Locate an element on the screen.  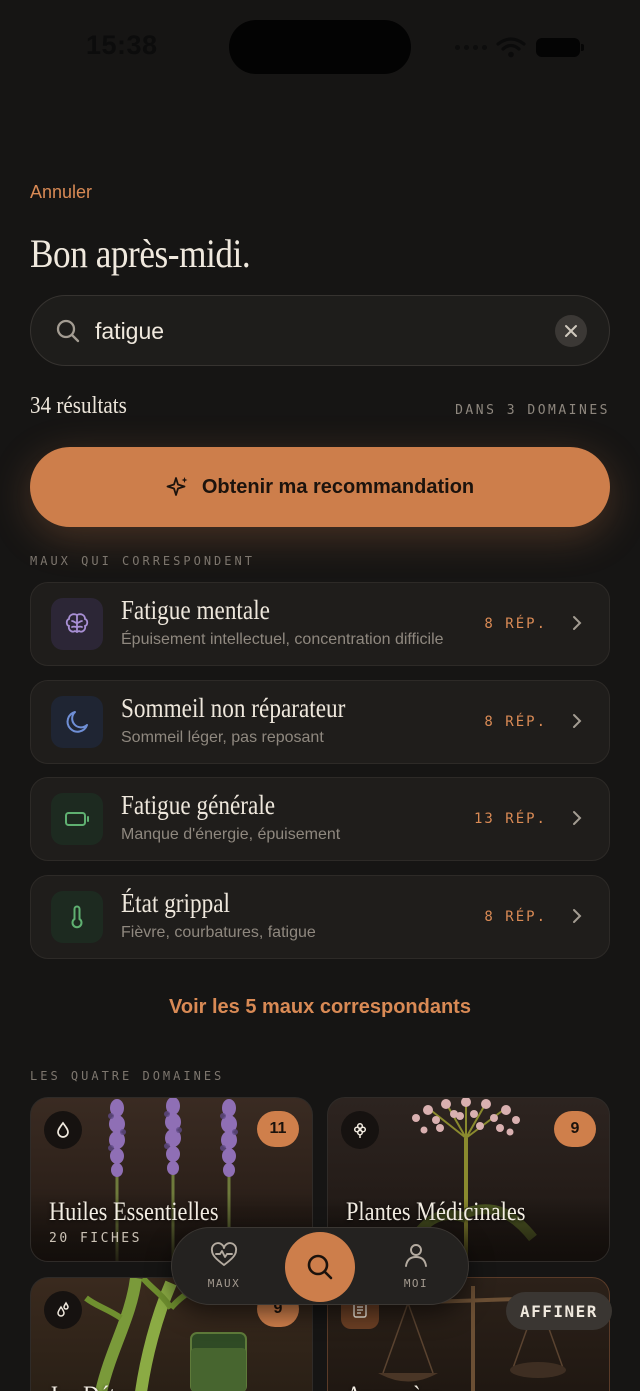
recommendation-button: Obtenir ma recommandation is located at coordinates (320, 487).